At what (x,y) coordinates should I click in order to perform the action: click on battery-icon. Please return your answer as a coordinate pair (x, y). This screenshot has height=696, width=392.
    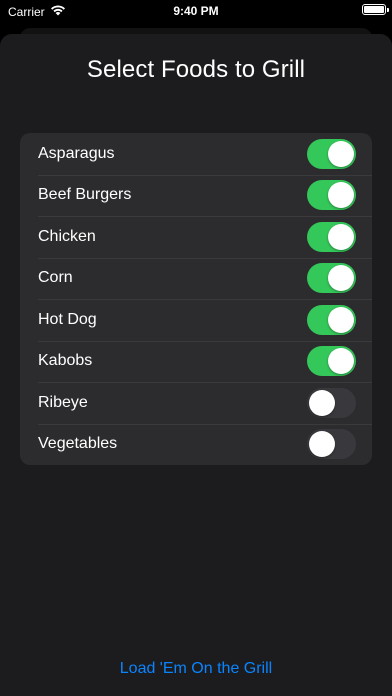
    Looking at the image, I should click on (375, 9).